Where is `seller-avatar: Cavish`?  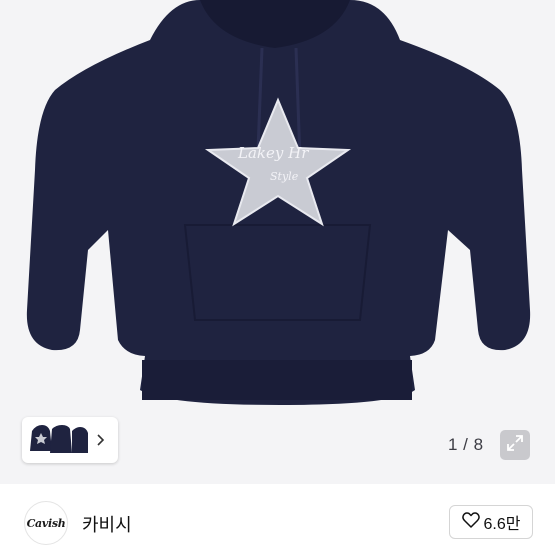 seller-avatar: Cavish is located at coordinates (46, 523).